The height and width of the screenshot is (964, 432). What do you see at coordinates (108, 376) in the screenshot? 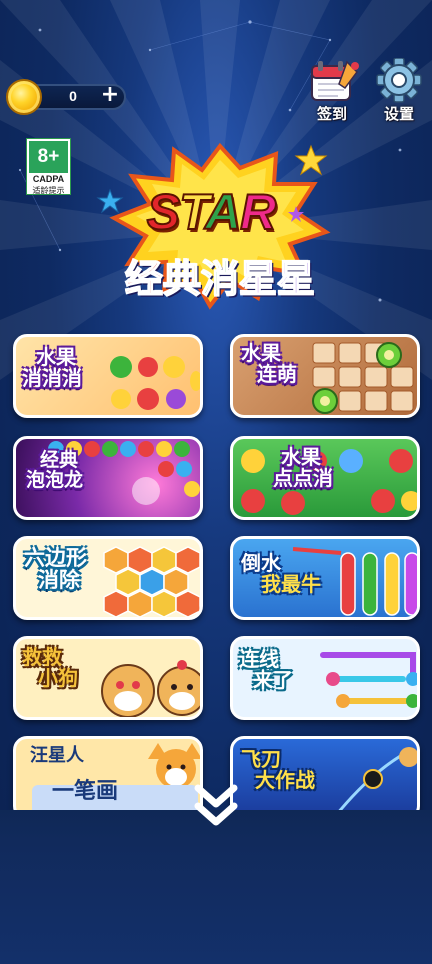
I see `game-card-fruit-match: 水果 消消消` at bounding box center [108, 376].